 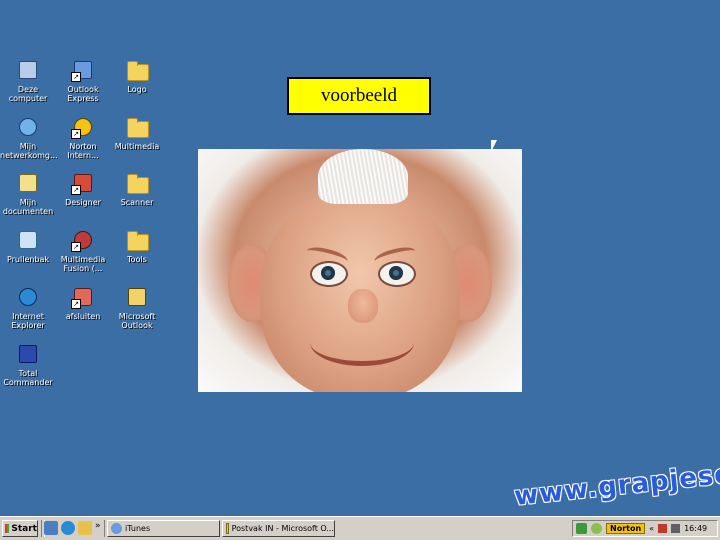 I want to click on internet-explorer-icon, so click(x=28, y=297).